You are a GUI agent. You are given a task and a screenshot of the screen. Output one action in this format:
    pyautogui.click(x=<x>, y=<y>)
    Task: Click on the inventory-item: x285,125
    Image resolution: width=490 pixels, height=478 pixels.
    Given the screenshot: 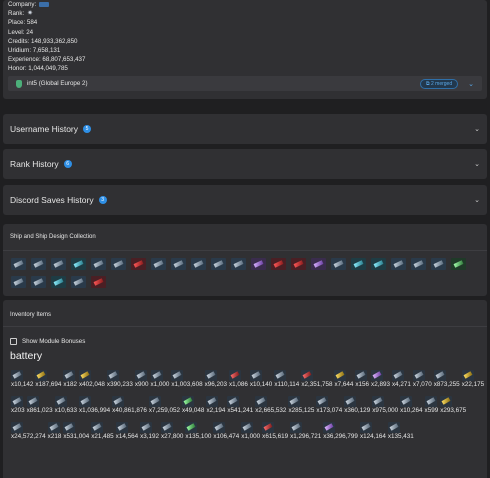 What is the action you would take?
    pyautogui.click(x=301, y=403)
    